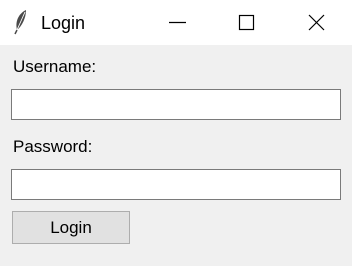  Describe the element at coordinates (55, 66) in the screenshot. I see `username-label: Username:` at that location.